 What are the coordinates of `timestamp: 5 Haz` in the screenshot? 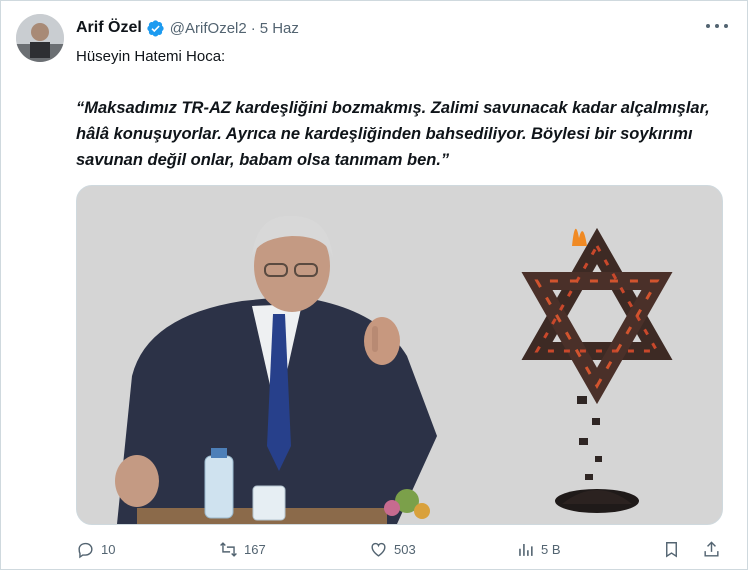 It's located at (279, 28).